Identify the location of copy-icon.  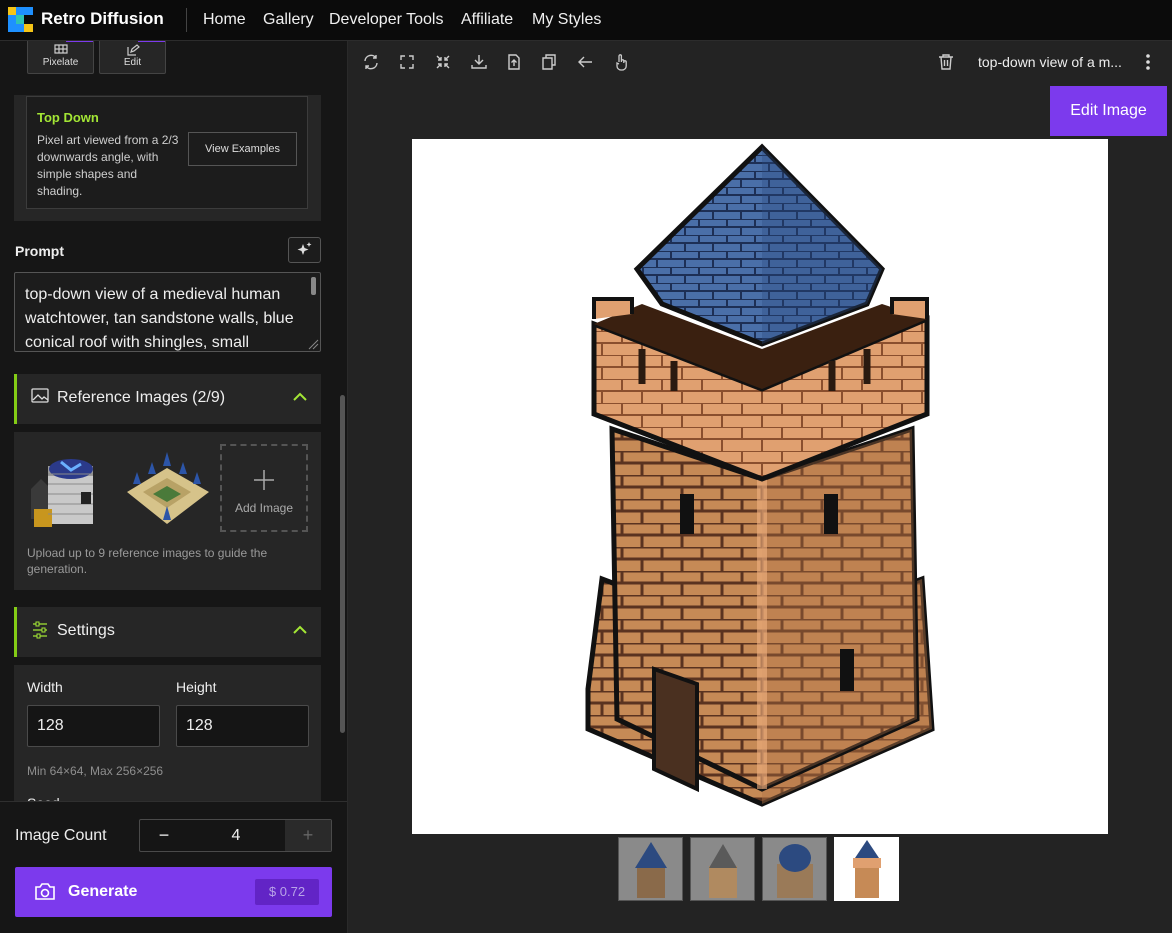
(549, 62).